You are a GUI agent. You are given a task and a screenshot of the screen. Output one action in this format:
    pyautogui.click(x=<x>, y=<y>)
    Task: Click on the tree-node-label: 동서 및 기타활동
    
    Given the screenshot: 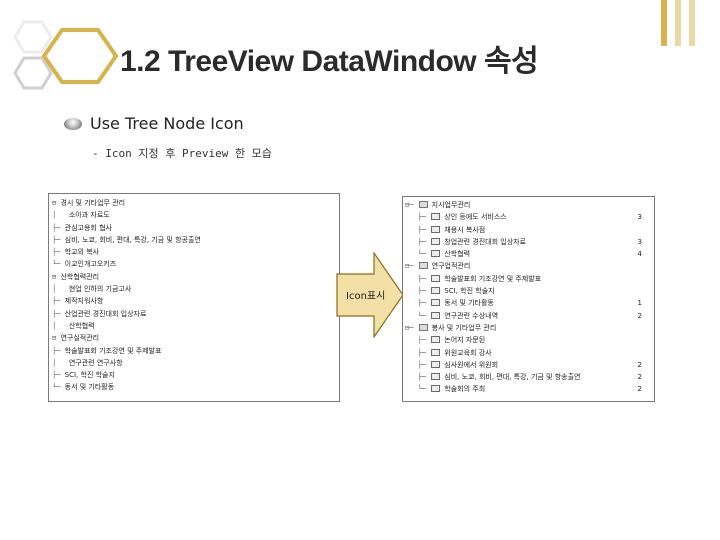 What is the action you would take?
    pyautogui.click(x=89, y=387)
    